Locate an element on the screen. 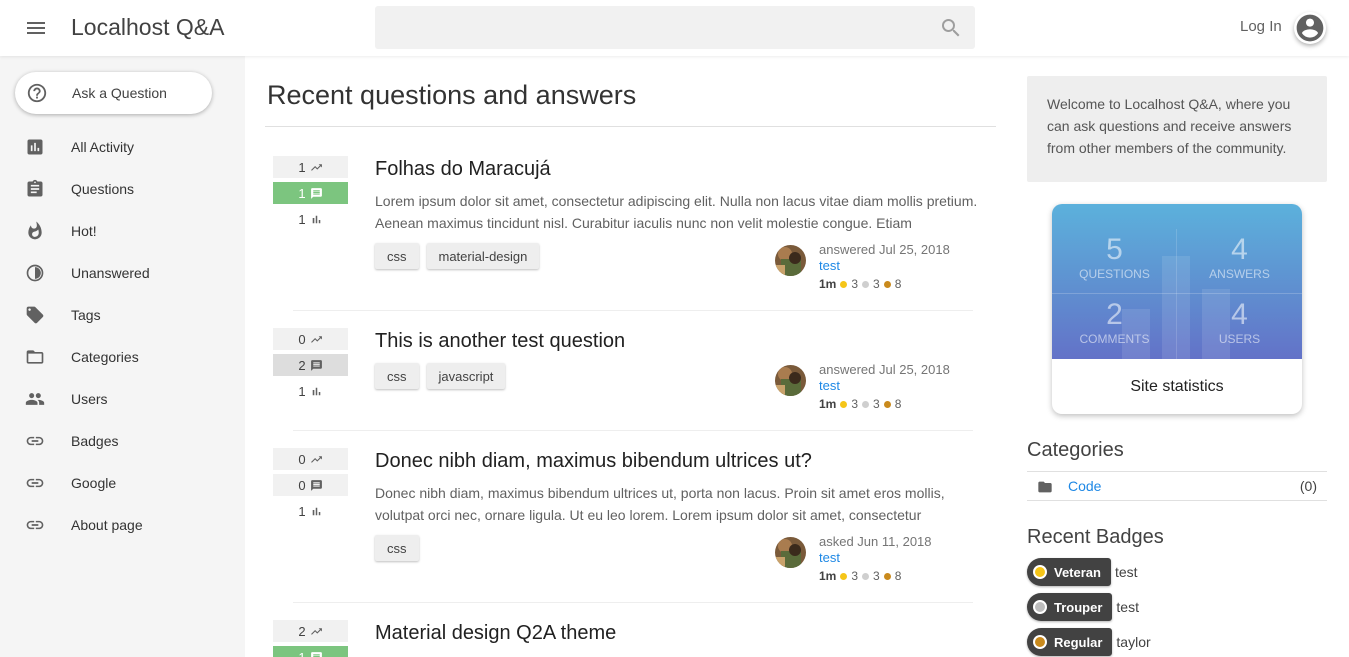  sidebar-item-label: Questions is located at coordinates (103, 189).